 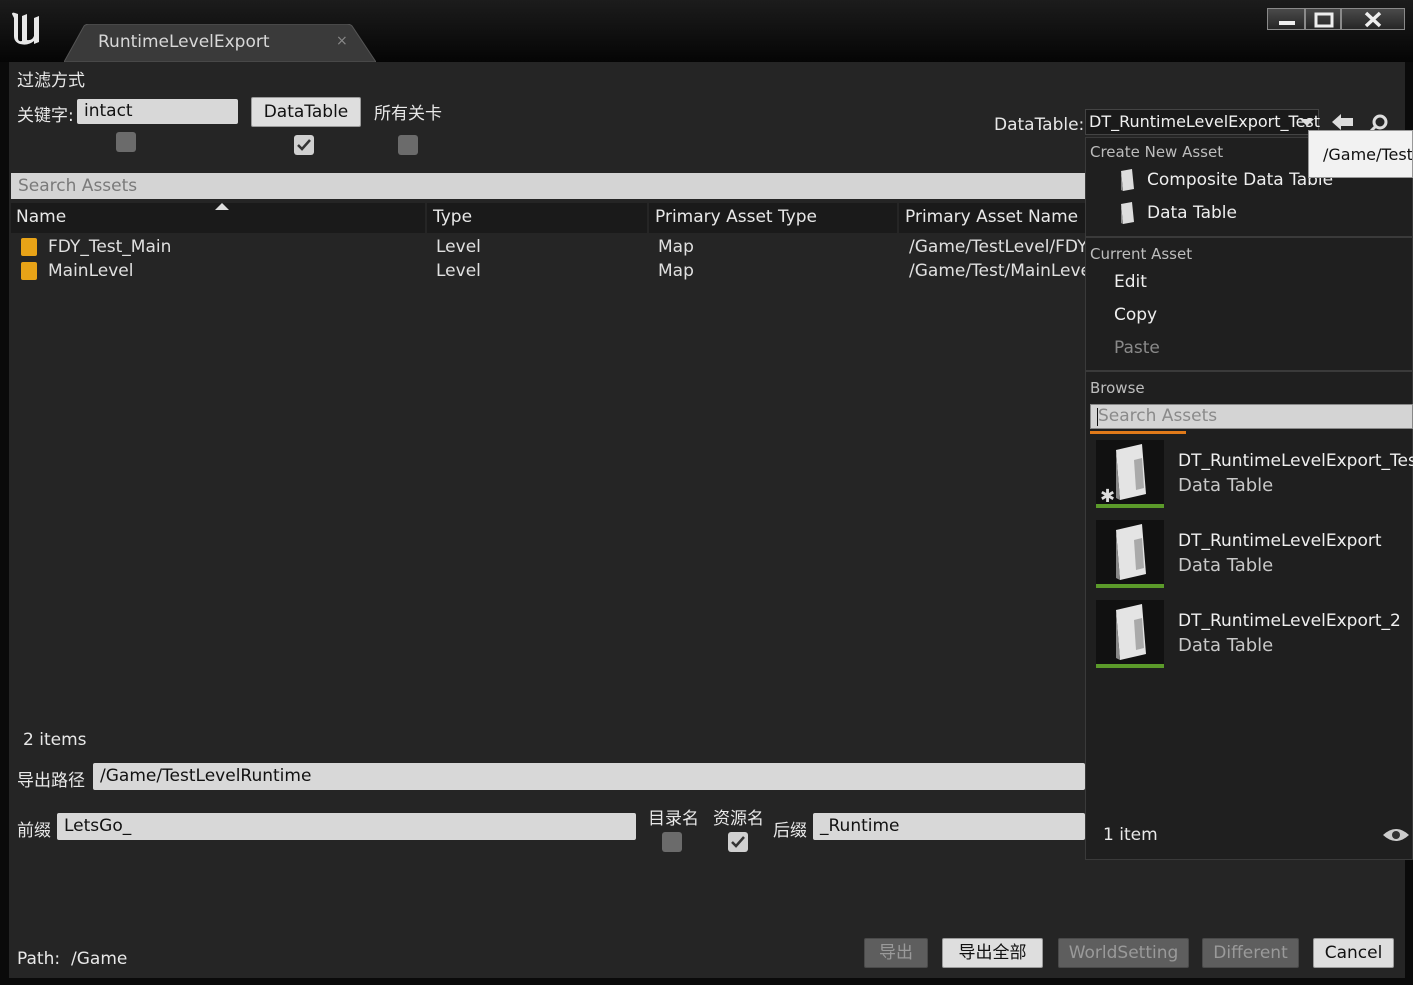 I want to click on create-new-asset-header: Create New Asset, so click(x=1157, y=152).